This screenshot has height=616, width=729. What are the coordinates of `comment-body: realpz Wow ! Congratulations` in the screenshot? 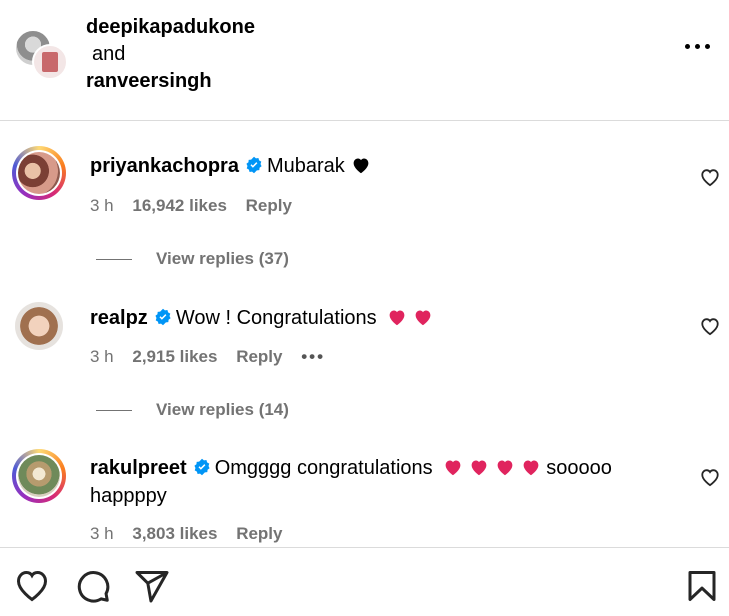 It's located at (380, 318).